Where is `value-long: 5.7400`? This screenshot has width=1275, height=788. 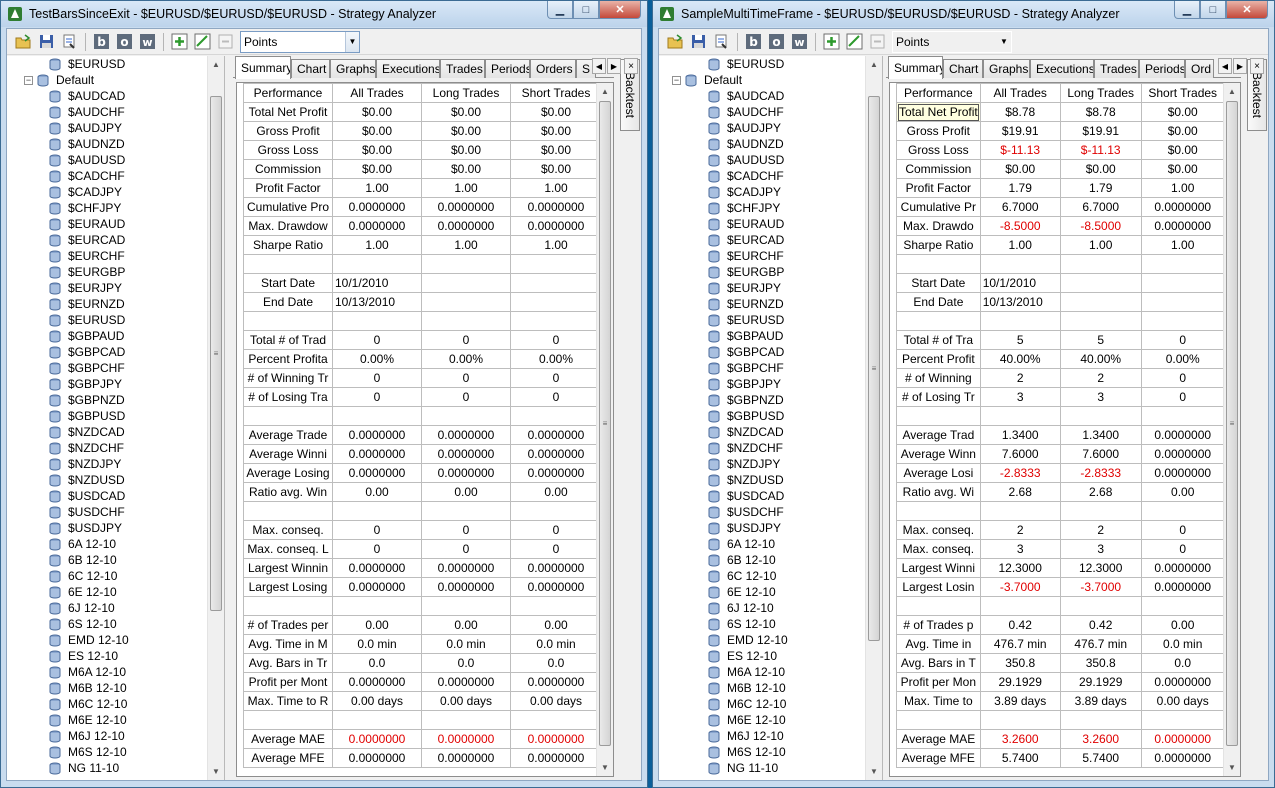 value-long: 5.7400 is located at coordinates (1100, 758).